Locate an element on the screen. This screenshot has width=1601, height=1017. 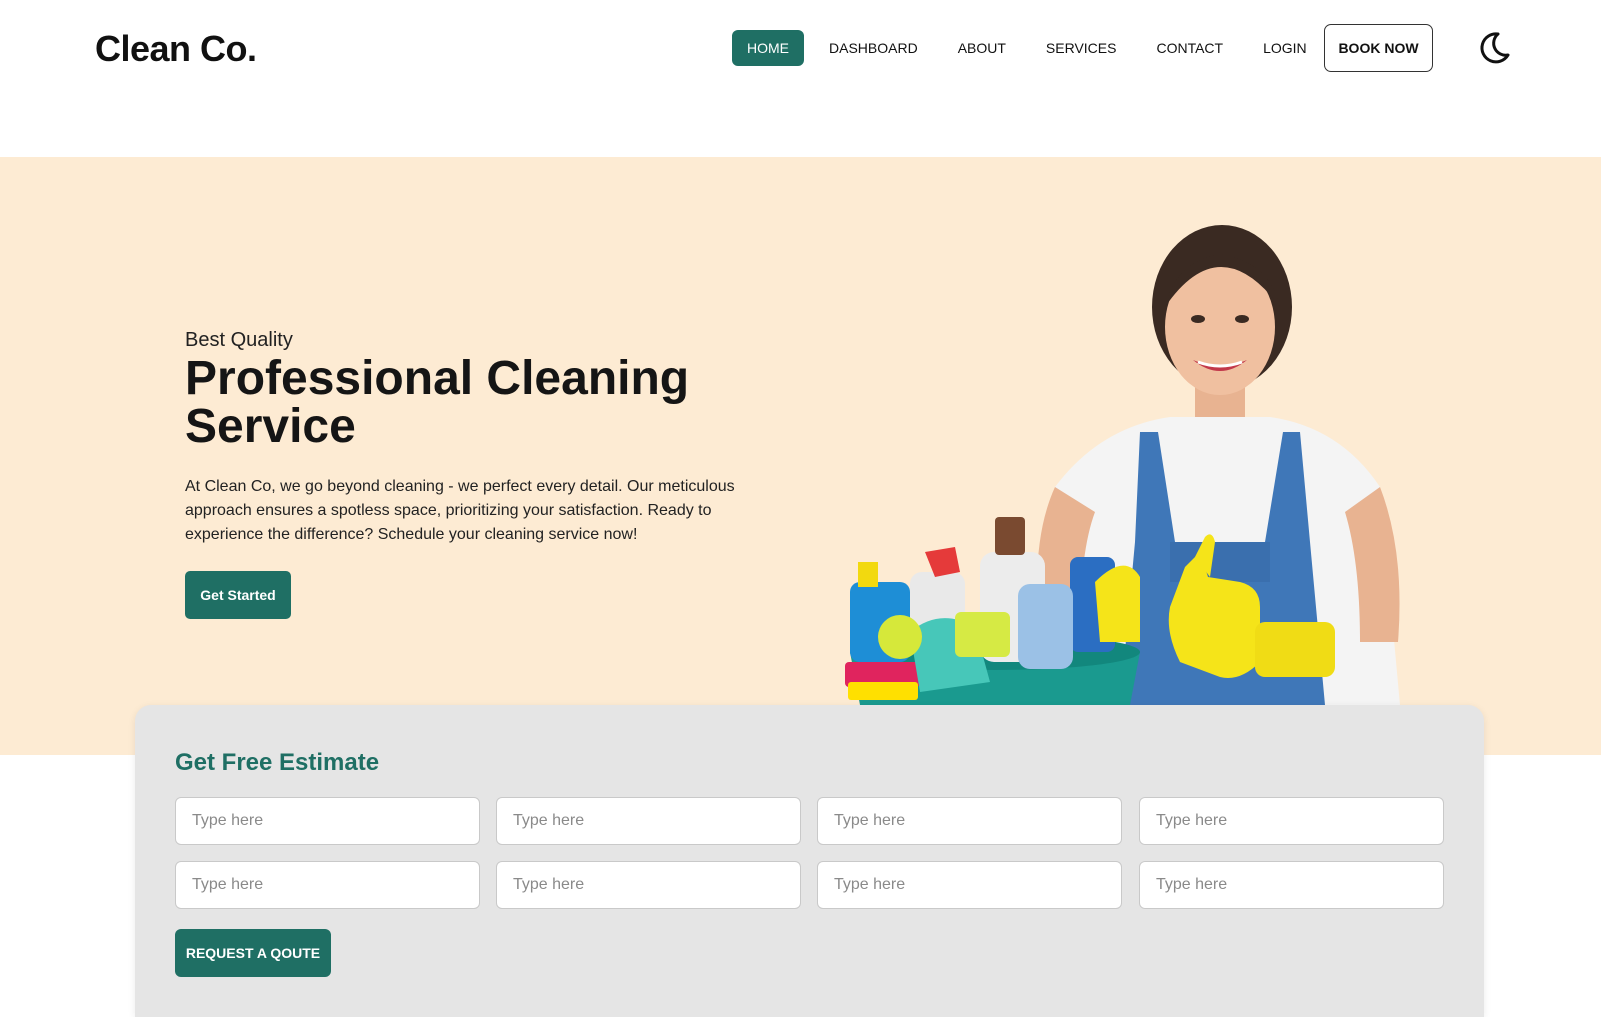
book-now-button: BOOK NOW is located at coordinates (1378, 48).